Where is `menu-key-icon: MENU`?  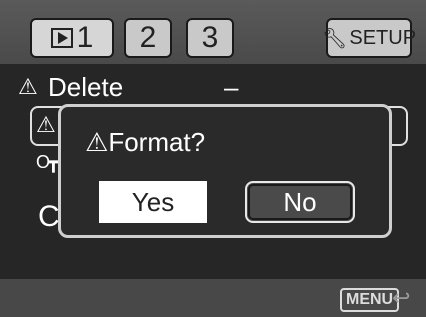
menu-key-icon: MENU is located at coordinates (370, 300).